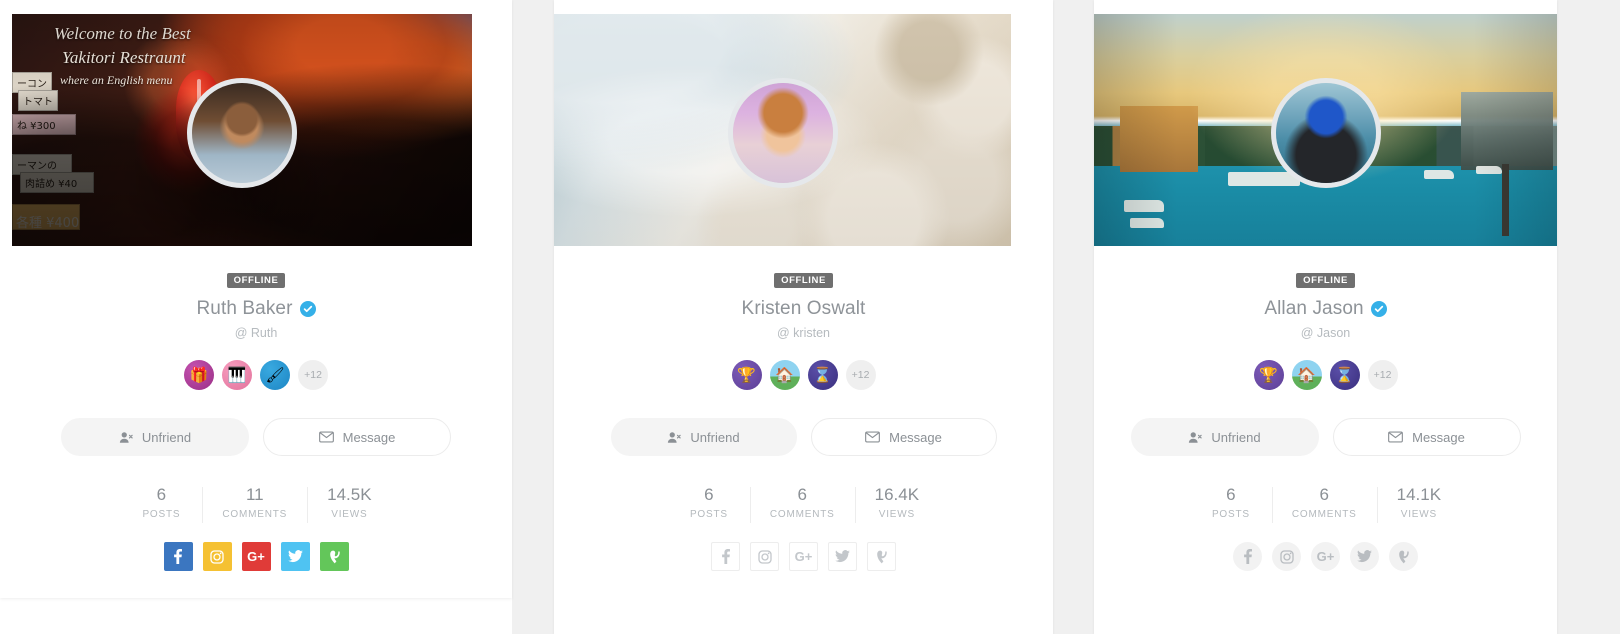 The image size is (1620, 634). I want to click on cover-menu-chip: ーマンの, so click(42, 164).